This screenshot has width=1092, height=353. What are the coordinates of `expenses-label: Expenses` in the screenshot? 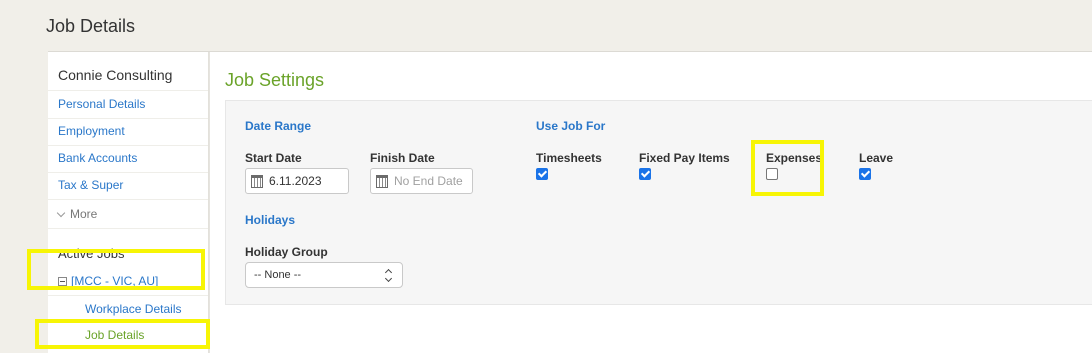 It's located at (794, 158).